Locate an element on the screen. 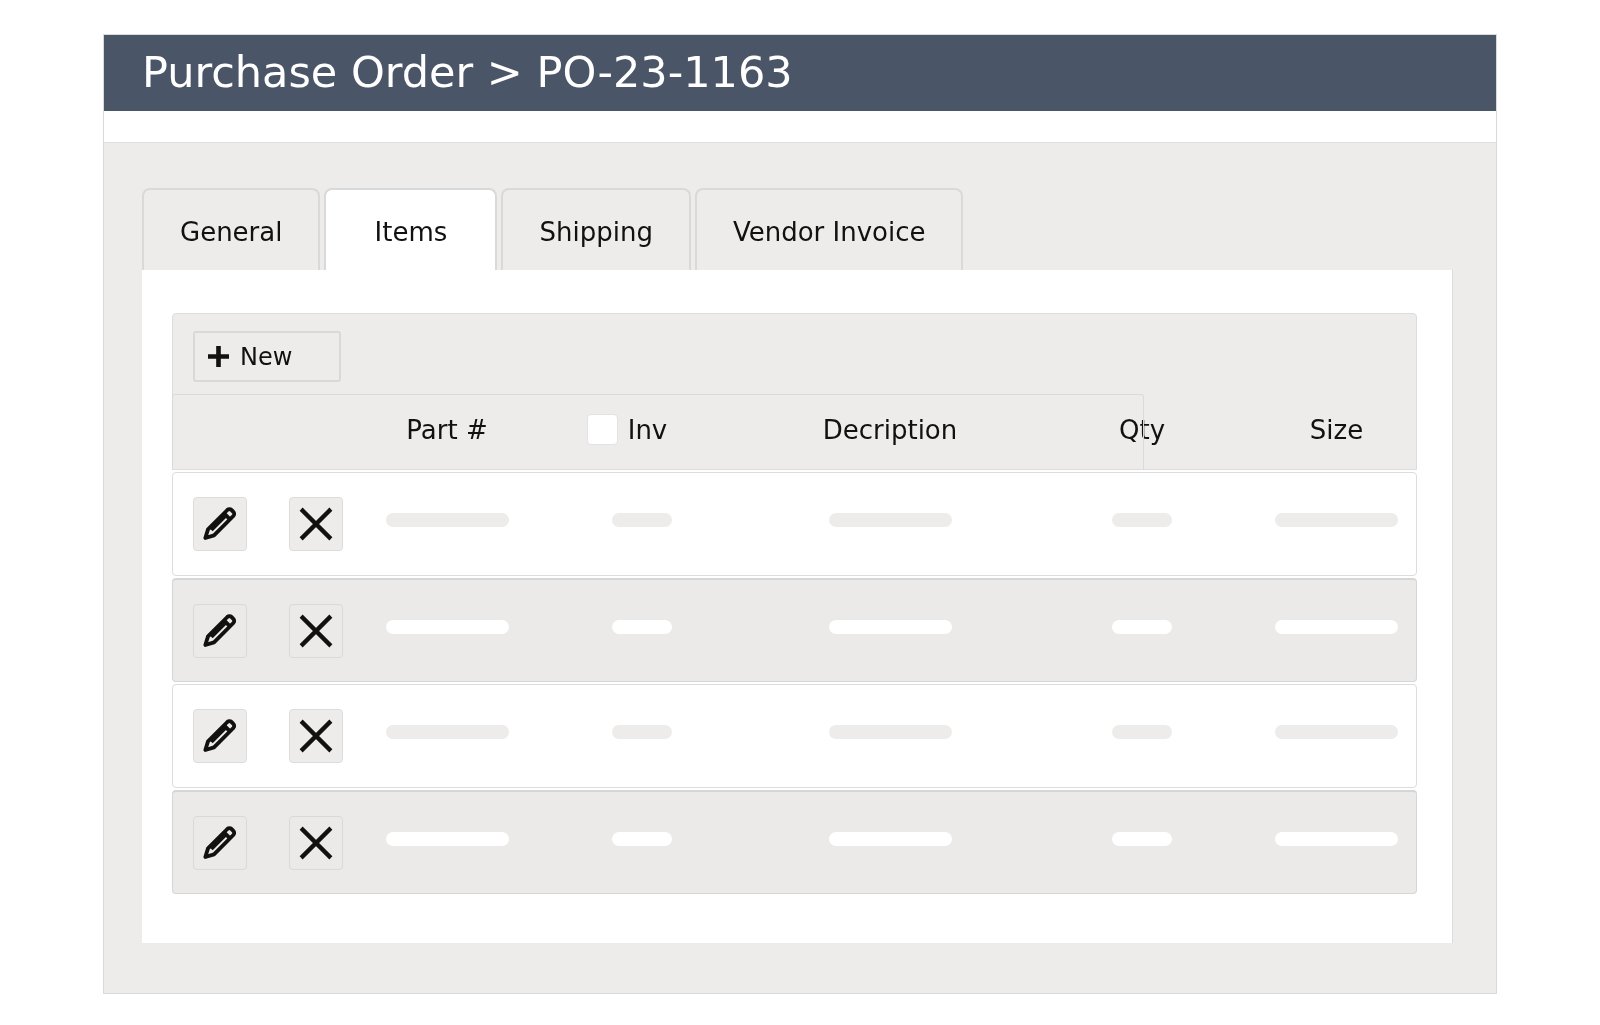  column-header: Part # is located at coordinates (447, 429).